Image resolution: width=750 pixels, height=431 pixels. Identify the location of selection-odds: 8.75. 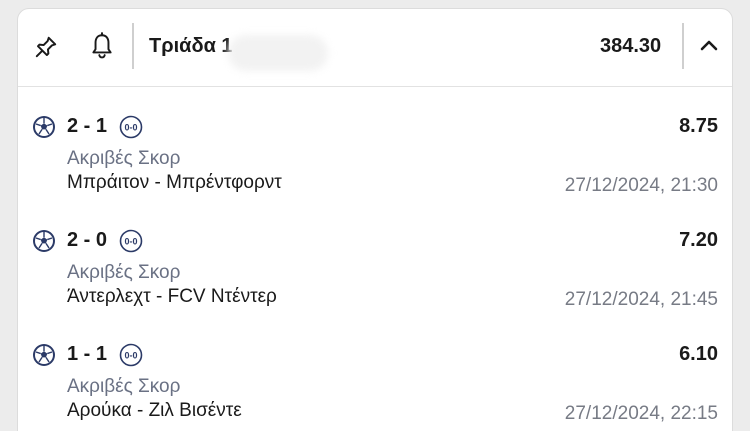
(698, 126).